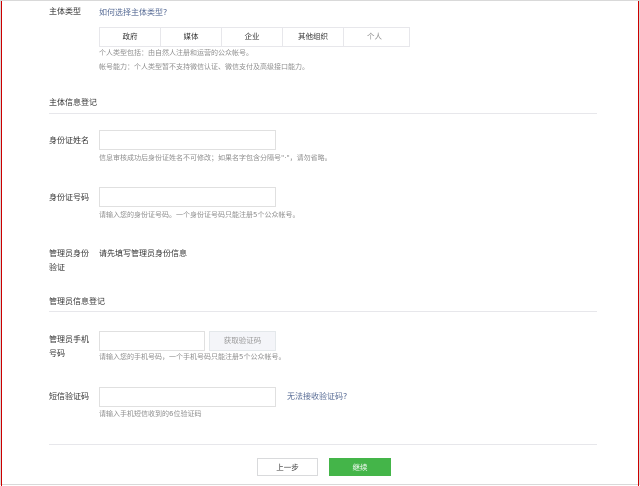 The image size is (640, 486). What do you see at coordinates (199, 215) in the screenshot?
I see `id-number-tip: 请输入您的身份证号码。一个身份证号码只能注册5个公众帐号。` at bounding box center [199, 215].